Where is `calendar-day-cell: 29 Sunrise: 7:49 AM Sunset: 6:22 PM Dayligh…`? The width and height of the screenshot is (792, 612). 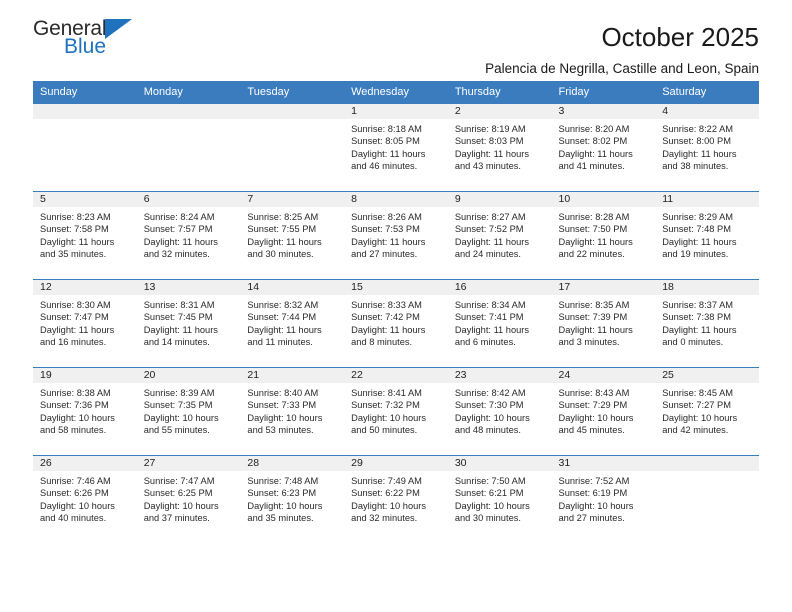
calendar-day-cell: 29 Sunrise: 7:49 AM Sunset: 6:22 PM Dayligh… is located at coordinates (396, 499).